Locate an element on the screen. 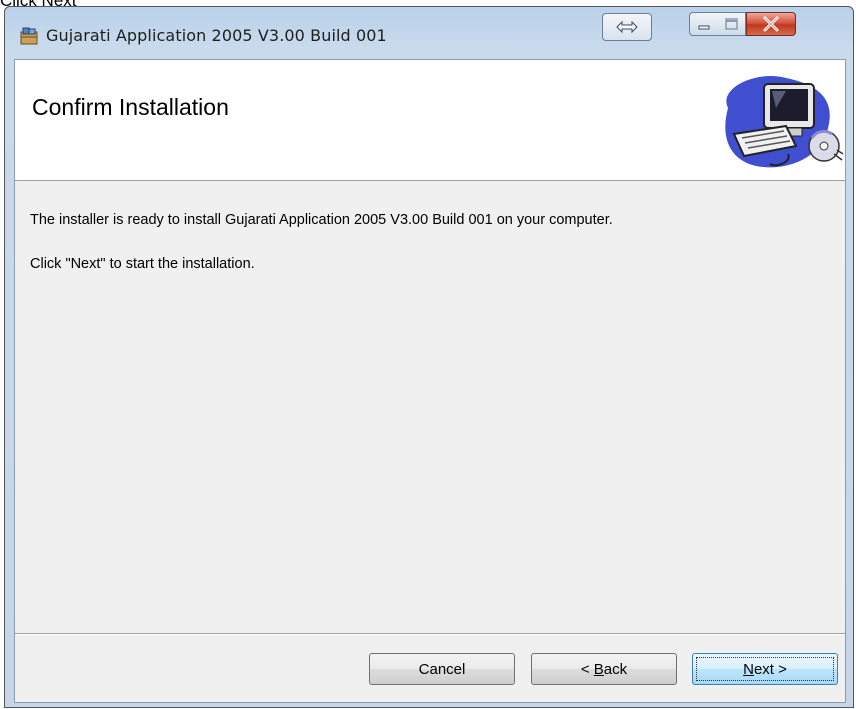 The height and width of the screenshot is (709, 856). next-button-label: Next > is located at coordinates (765, 669).